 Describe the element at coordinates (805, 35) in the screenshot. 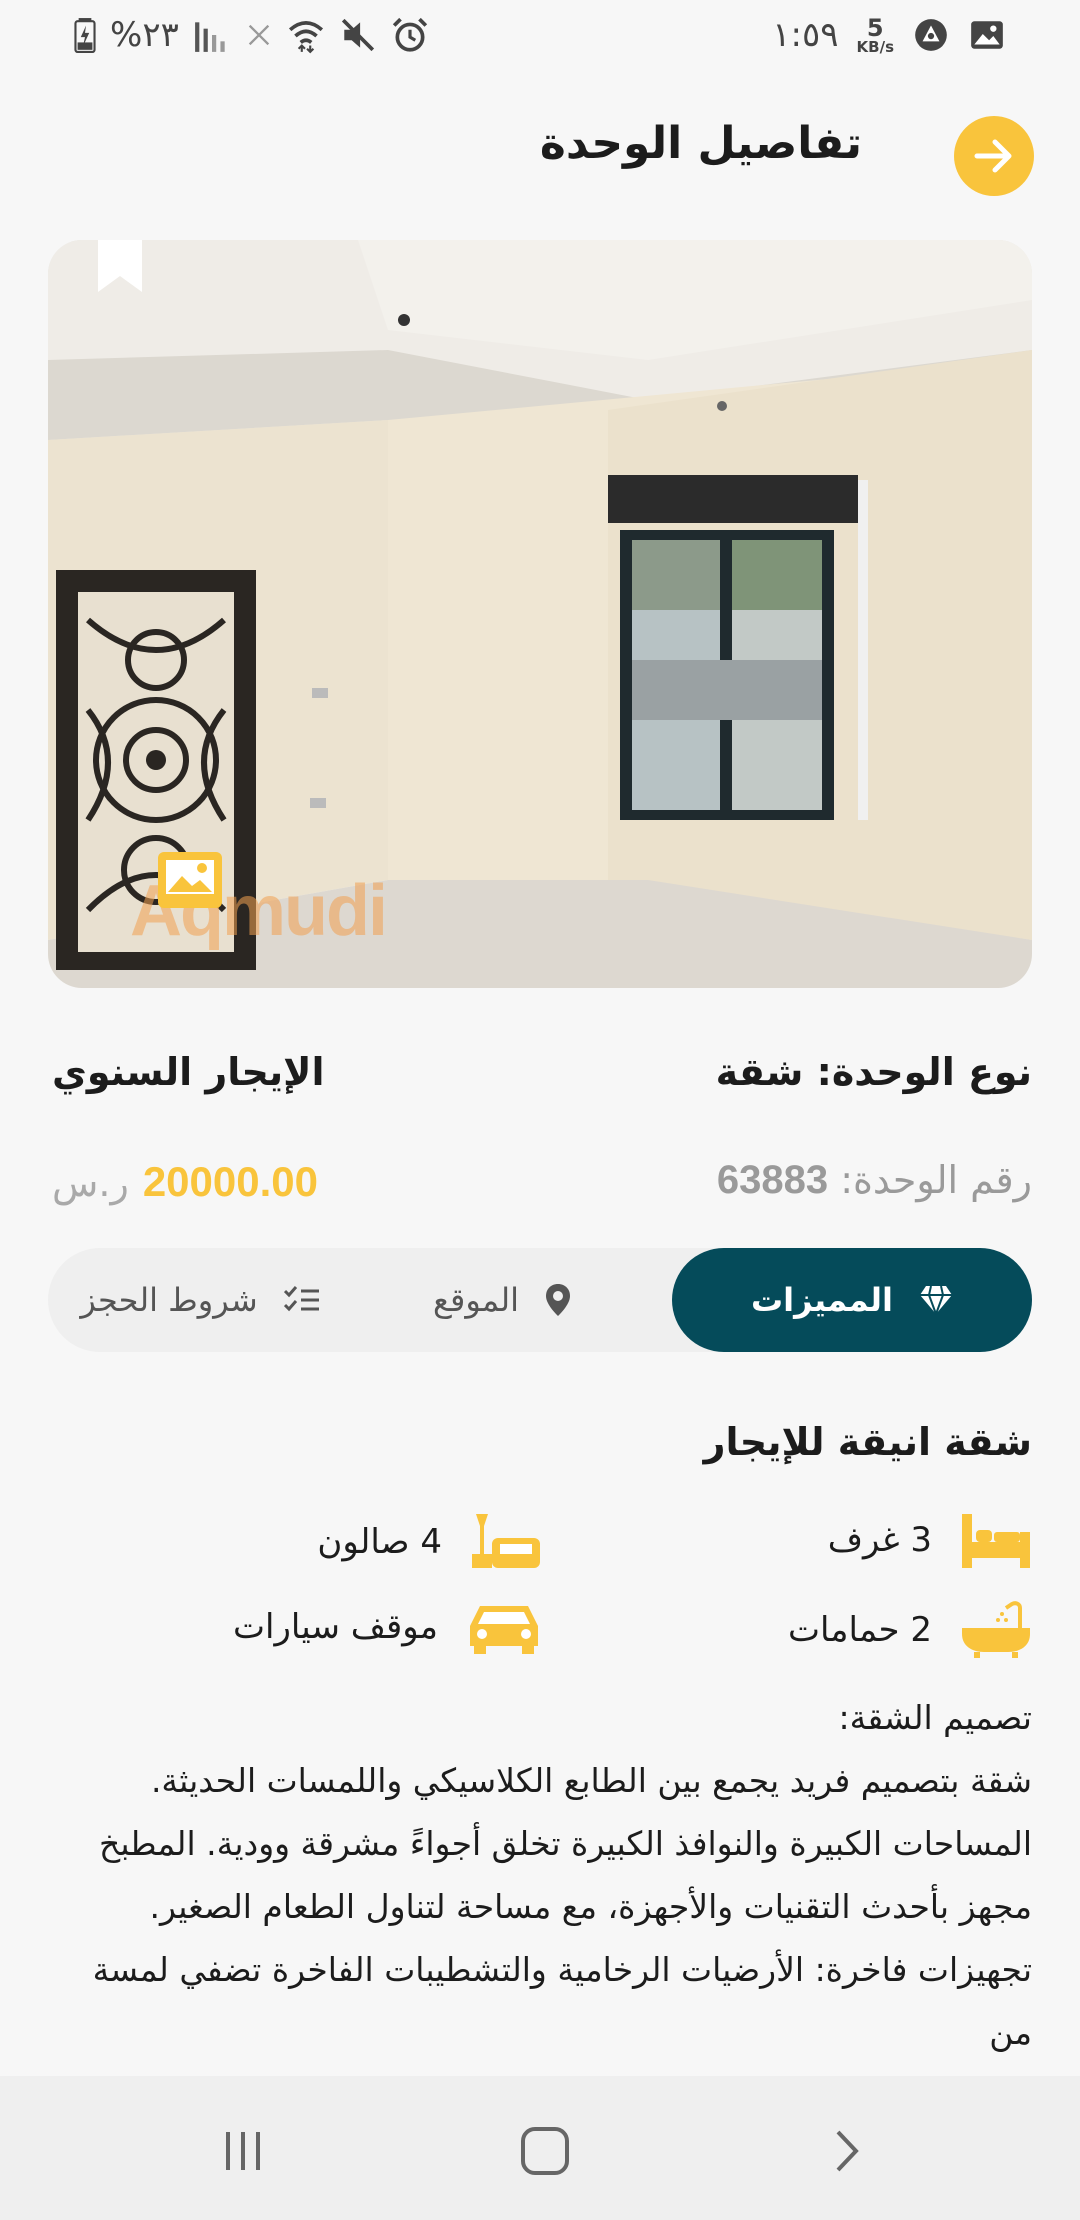

I see `clock: ١:٥٩` at that location.